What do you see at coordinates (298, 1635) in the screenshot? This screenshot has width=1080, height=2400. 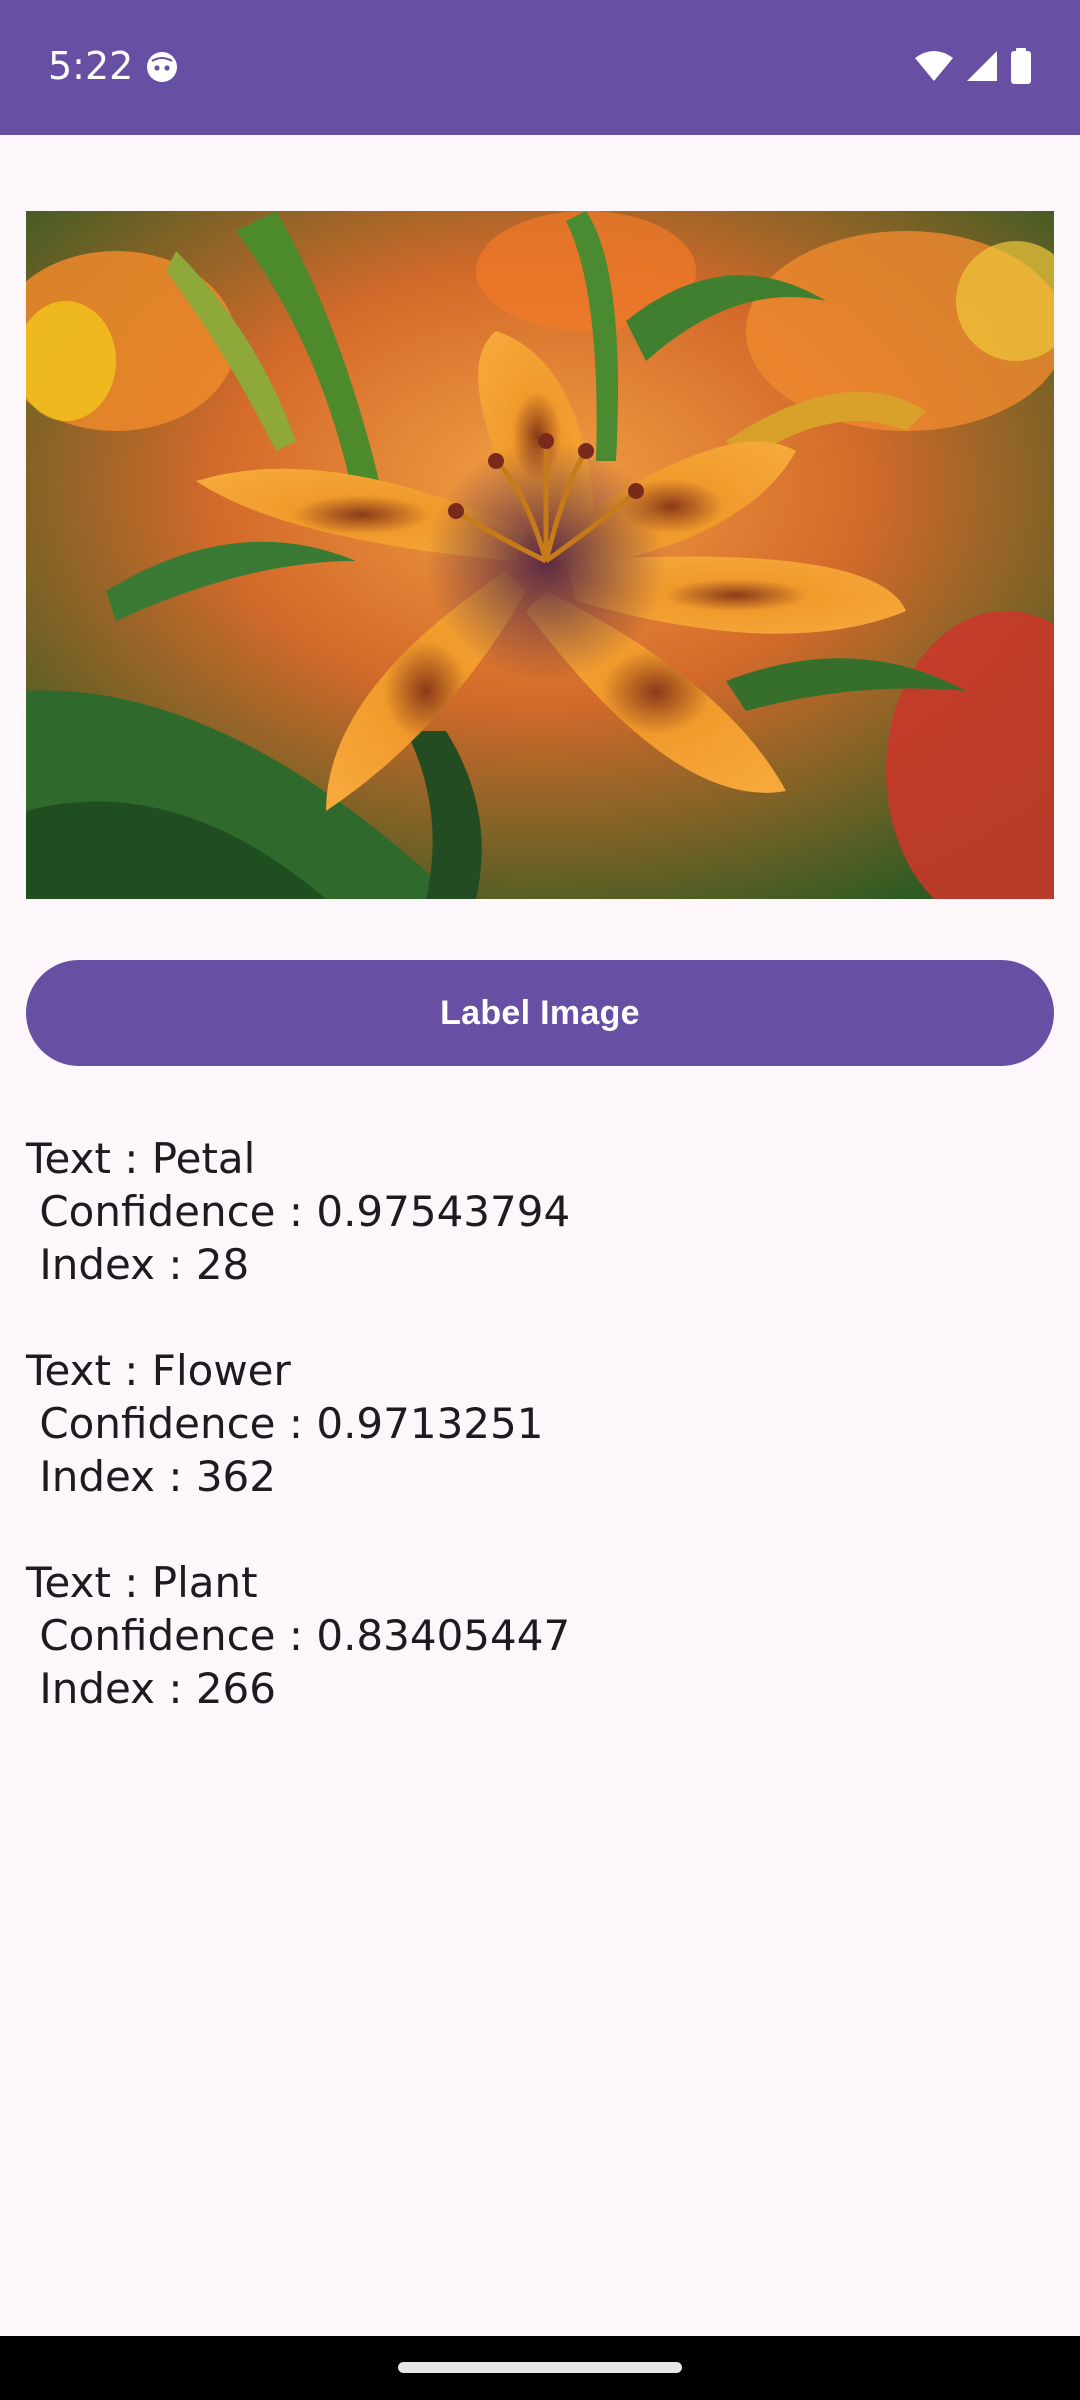 I see `result-confidence: Confidence : 0.83405447` at bounding box center [298, 1635].